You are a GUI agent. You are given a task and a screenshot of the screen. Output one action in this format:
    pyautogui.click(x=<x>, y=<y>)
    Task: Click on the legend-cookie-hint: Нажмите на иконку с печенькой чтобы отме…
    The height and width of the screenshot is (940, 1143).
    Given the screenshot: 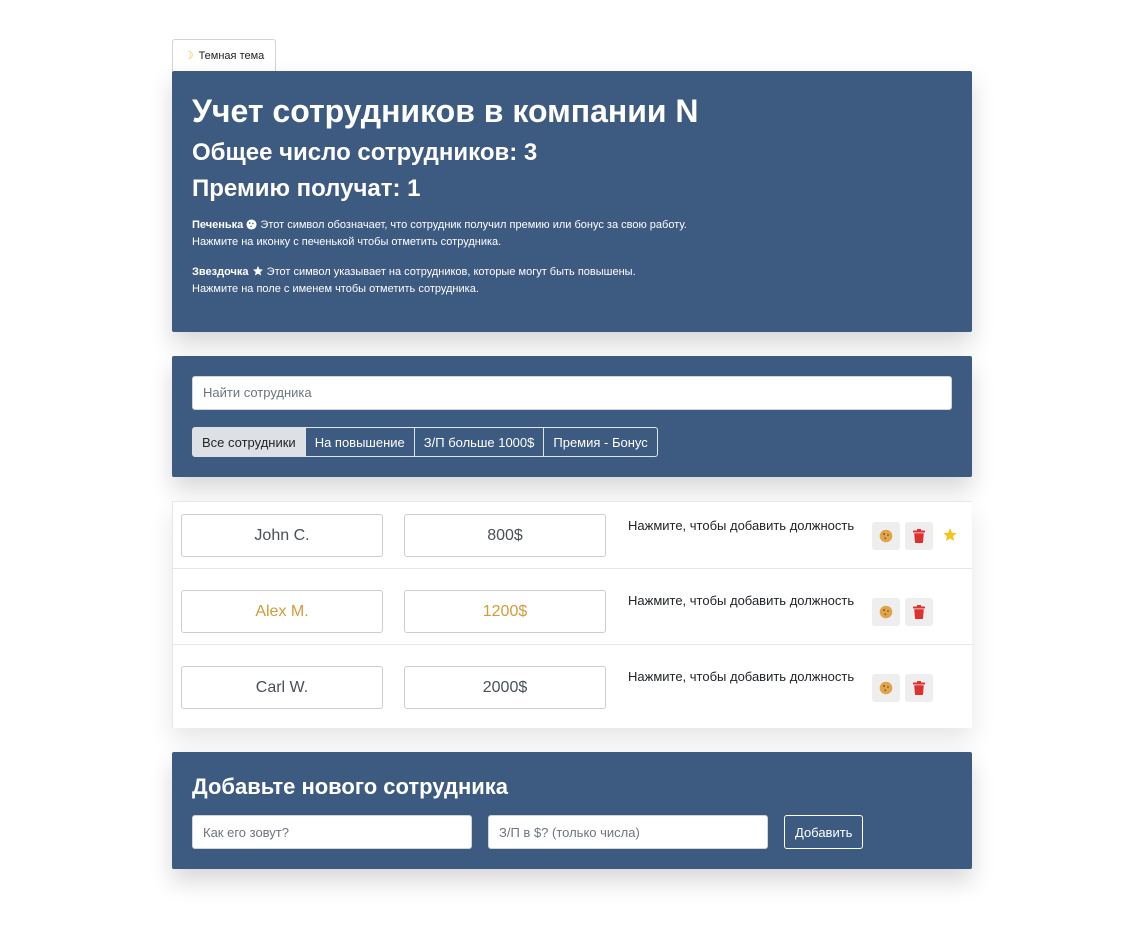 What is the action you would take?
    pyautogui.click(x=347, y=241)
    